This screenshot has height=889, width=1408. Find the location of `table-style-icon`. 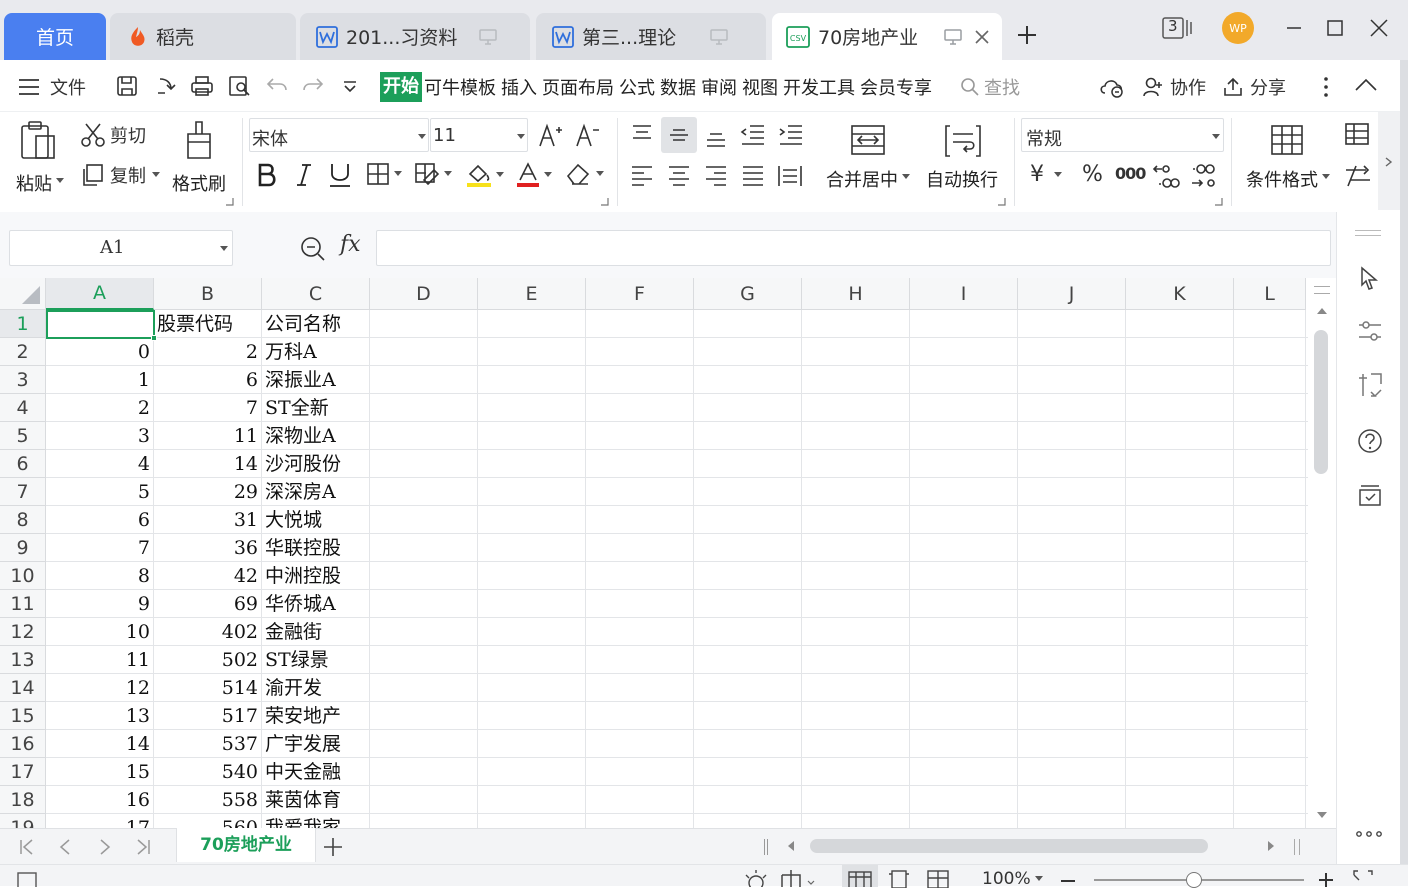

table-style-icon is located at coordinates (1358, 135).